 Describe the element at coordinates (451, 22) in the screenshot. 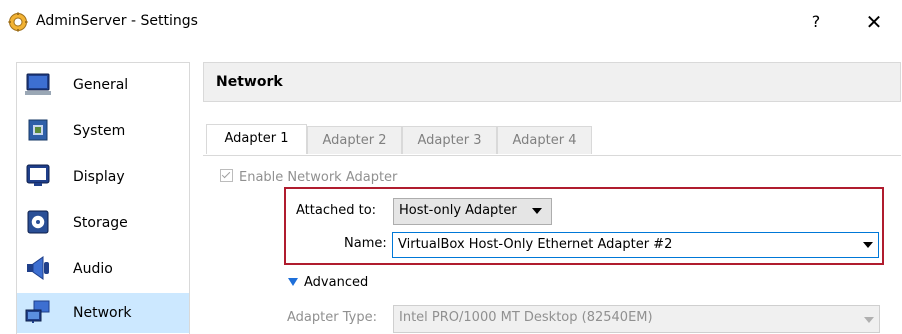

I see `title-bar: AdminServer - Settings ? ✕` at that location.